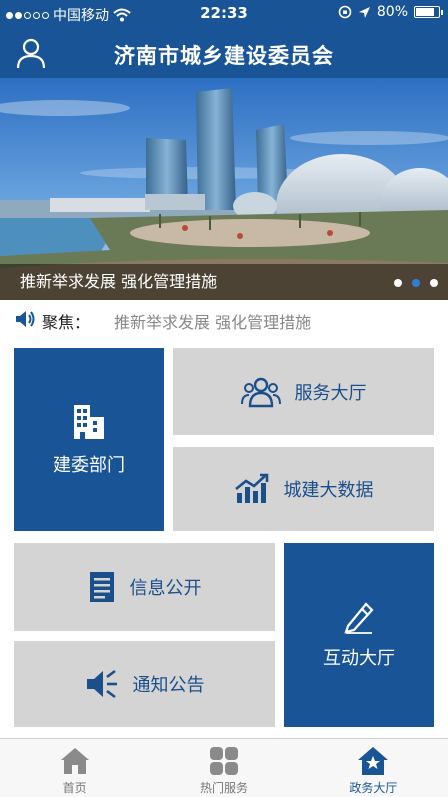 This screenshot has height=797, width=448. I want to click on status-right: 80%, so click(390, 12).